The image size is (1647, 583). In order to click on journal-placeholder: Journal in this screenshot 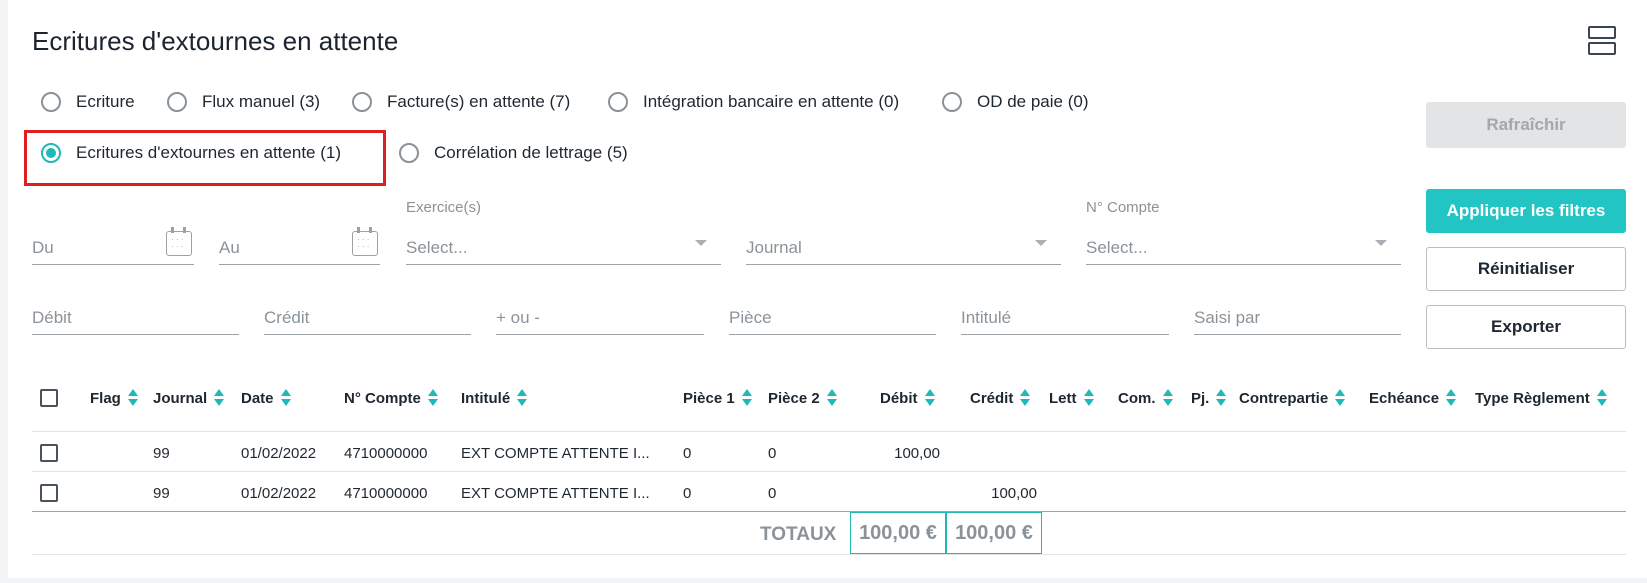, I will do `click(774, 247)`.